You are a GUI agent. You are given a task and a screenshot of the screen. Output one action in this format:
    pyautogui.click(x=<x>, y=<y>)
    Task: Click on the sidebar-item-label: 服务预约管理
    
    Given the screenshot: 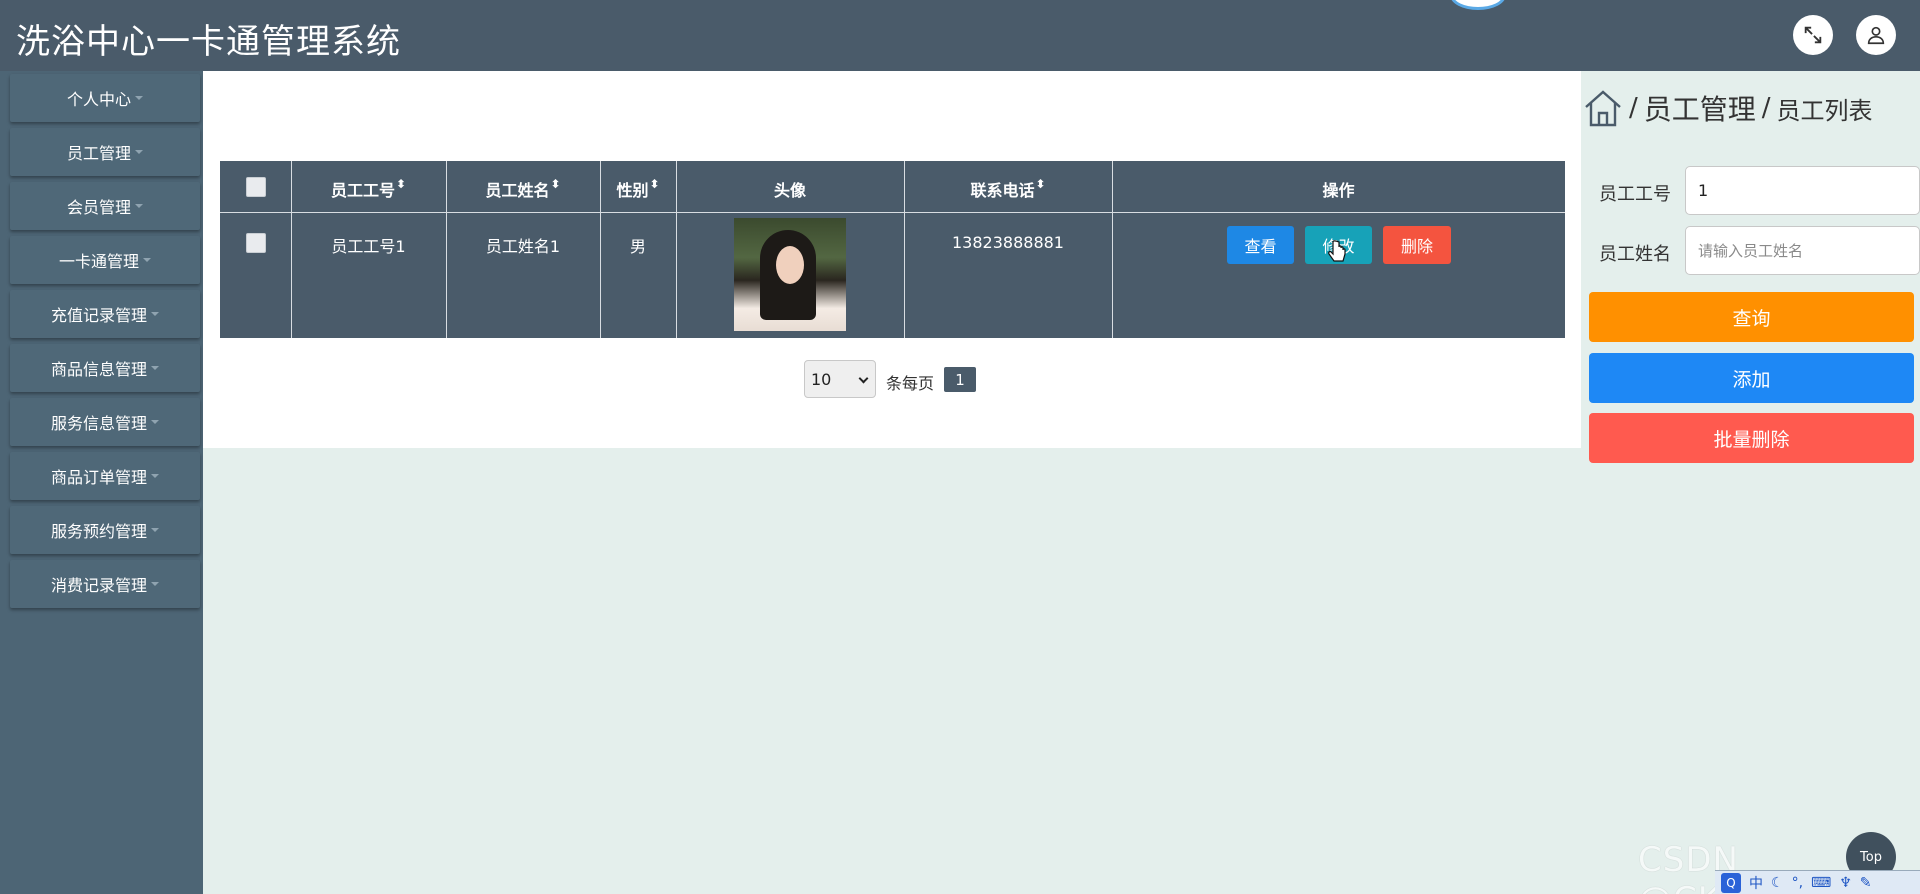 What is the action you would take?
    pyautogui.click(x=98, y=531)
    